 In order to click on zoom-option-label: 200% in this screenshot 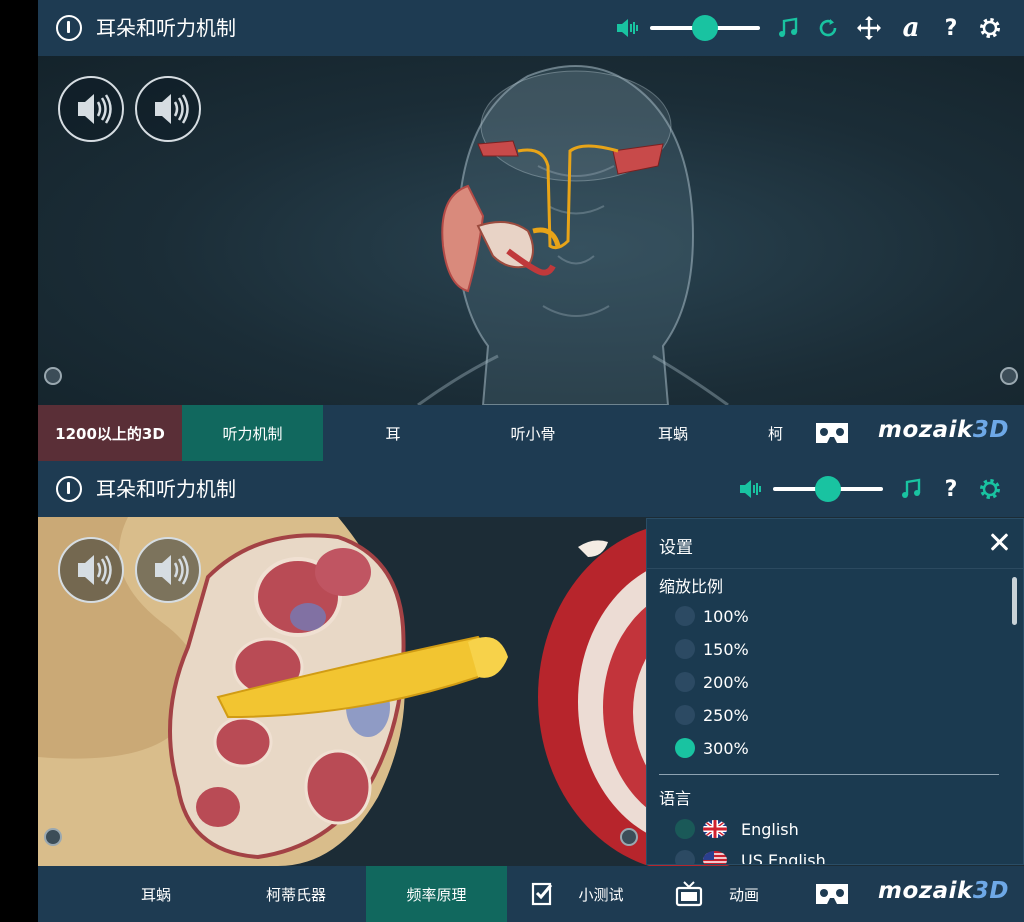, I will do `click(726, 682)`.